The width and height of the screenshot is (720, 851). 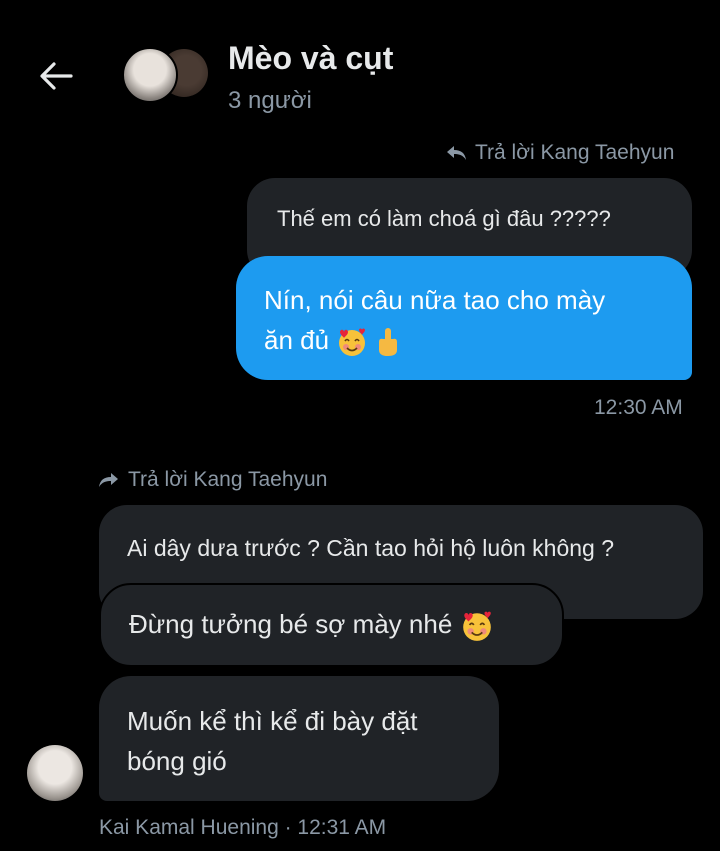 What do you see at coordinates (478, 340) in the screenshot?
I see `sent-message-line-2: ăn đủ` at bounding box center [478, 340].